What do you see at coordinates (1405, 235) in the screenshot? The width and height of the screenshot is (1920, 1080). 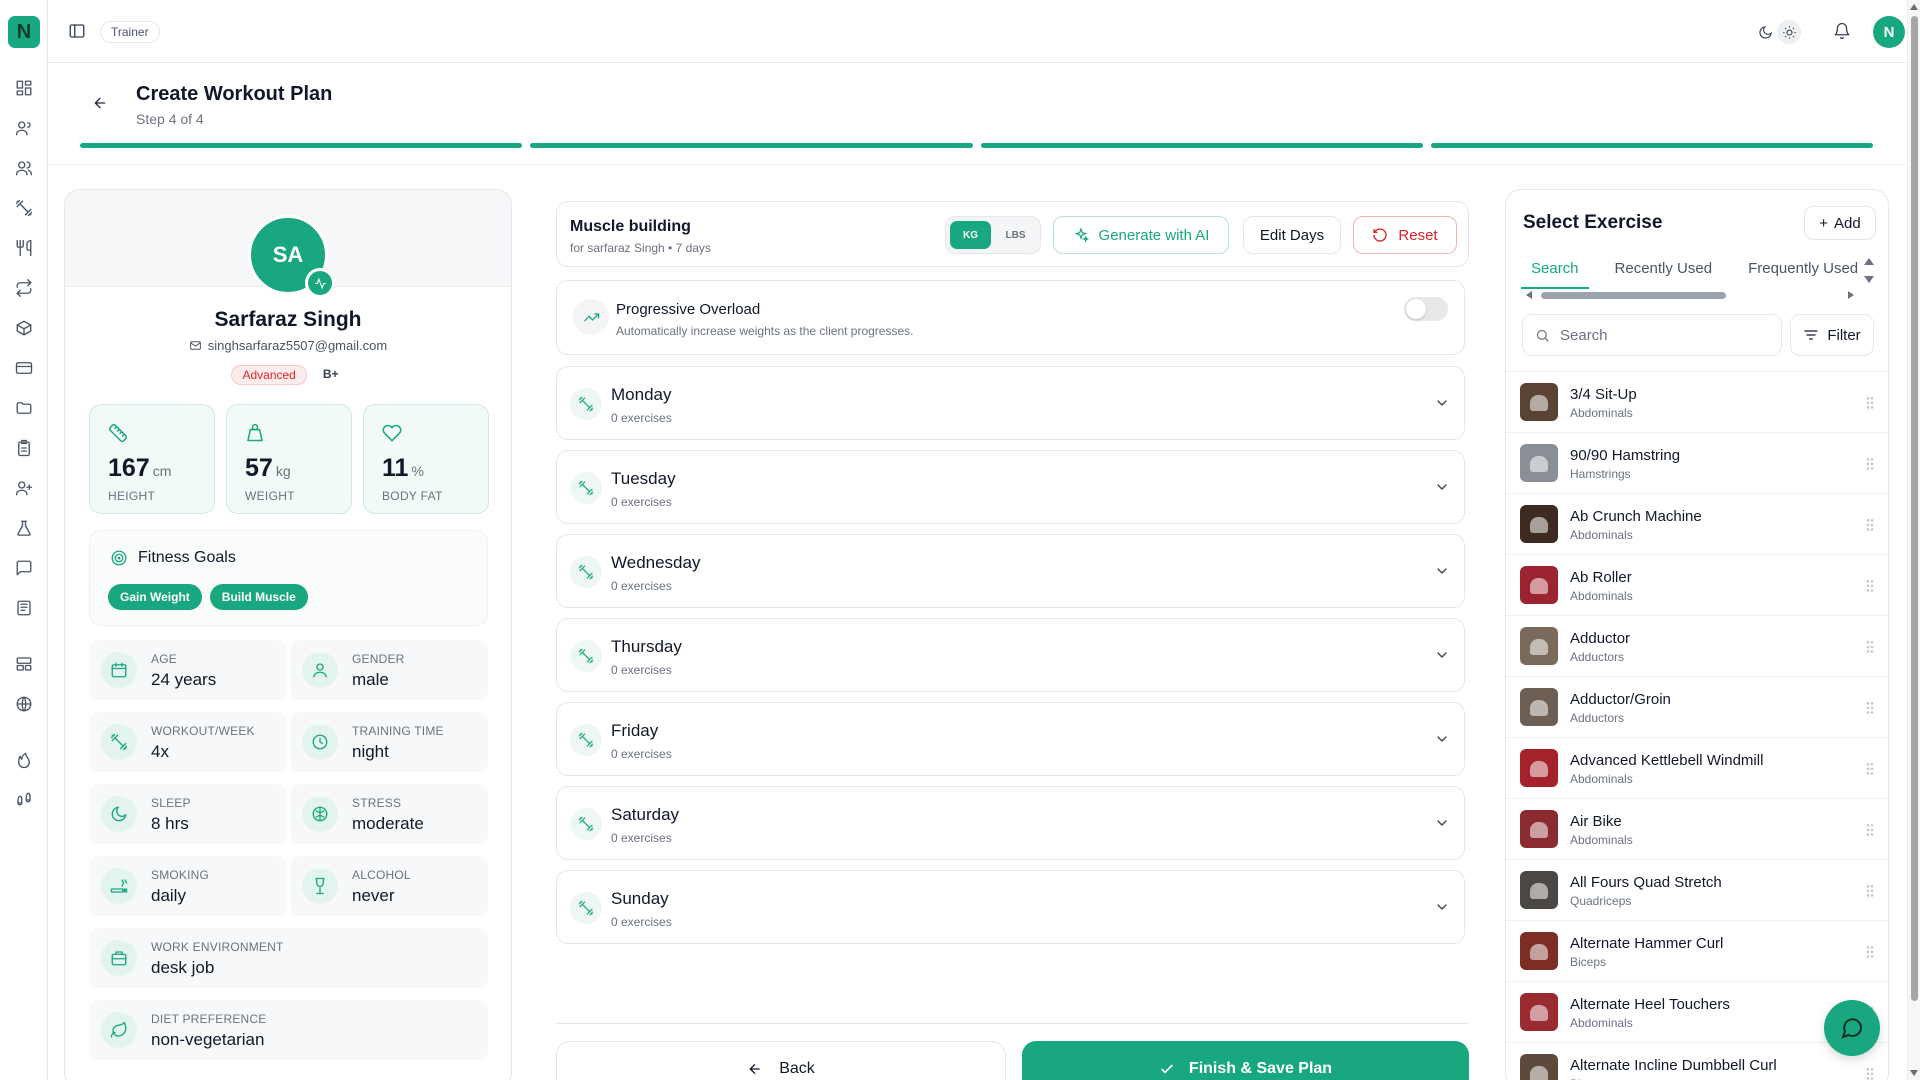 I see `reset-button: Reset` at bounding box center [1405, 235].